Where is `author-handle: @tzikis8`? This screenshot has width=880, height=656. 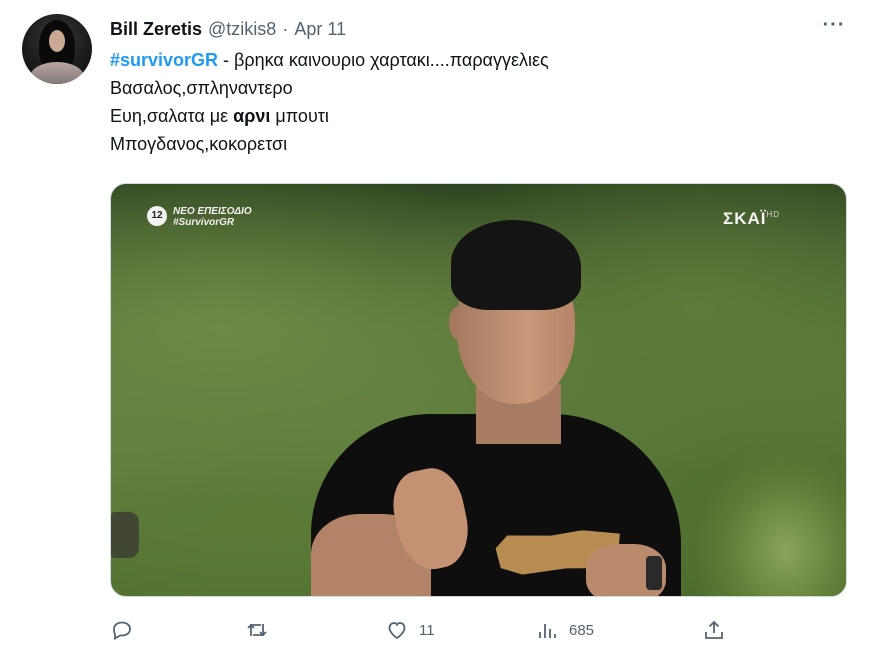 author-handle: @tzikis8 is located at coordinates (242, 29).